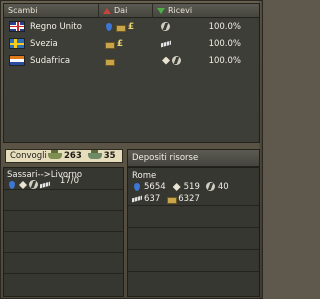 This screenshot has width=320, height=299. Describe the element at coordinates (23, 10) in the screenshot. I see `header-partner-label: Scambi` at that location.